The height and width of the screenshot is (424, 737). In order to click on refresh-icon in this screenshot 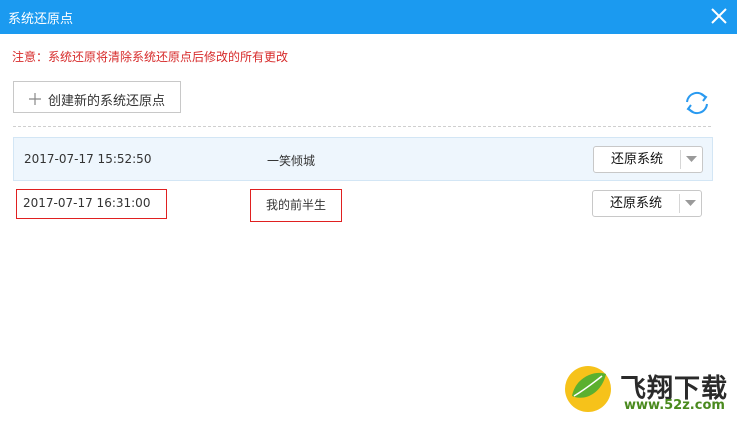, I will do `click(697, 103)`.